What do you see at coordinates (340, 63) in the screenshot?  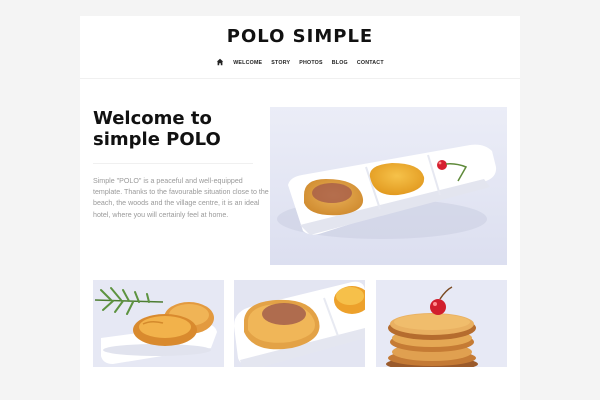 I see `nav-item-blog: BLOG` at bounding box center [340, 63].